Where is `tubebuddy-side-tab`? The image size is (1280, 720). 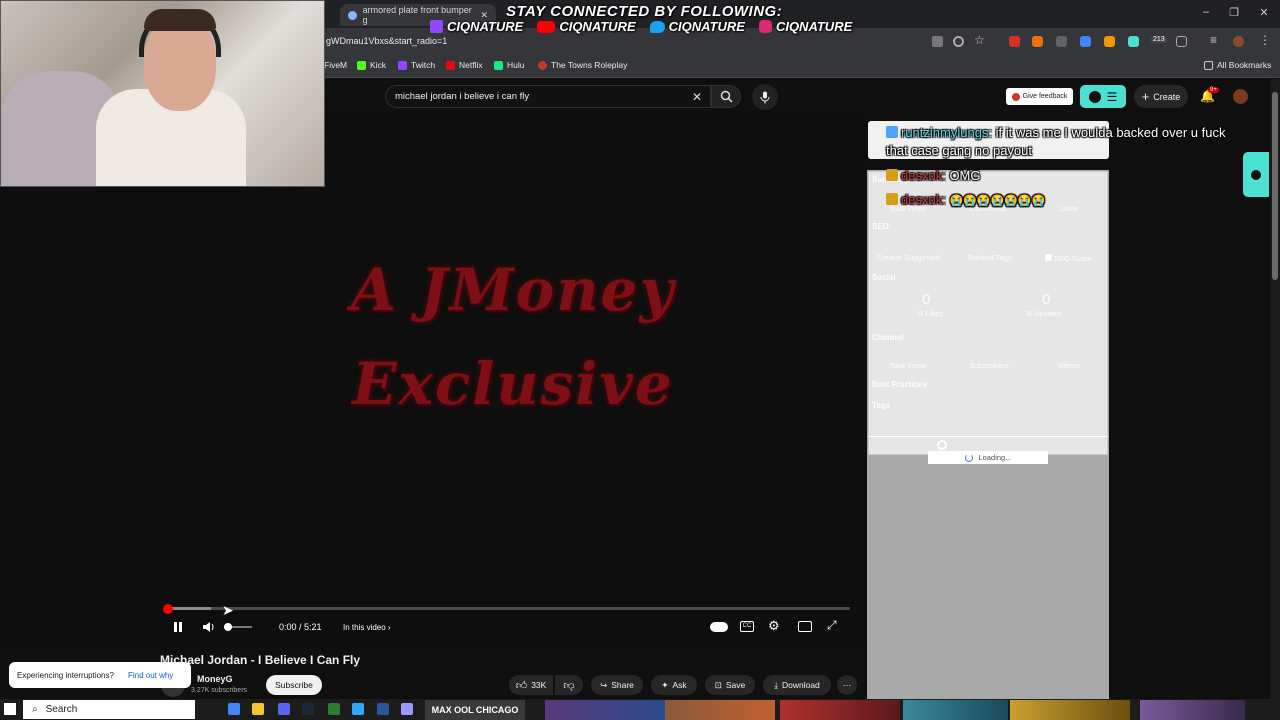
tubebuddy-side-tab is located at coordinates (1256, 174).